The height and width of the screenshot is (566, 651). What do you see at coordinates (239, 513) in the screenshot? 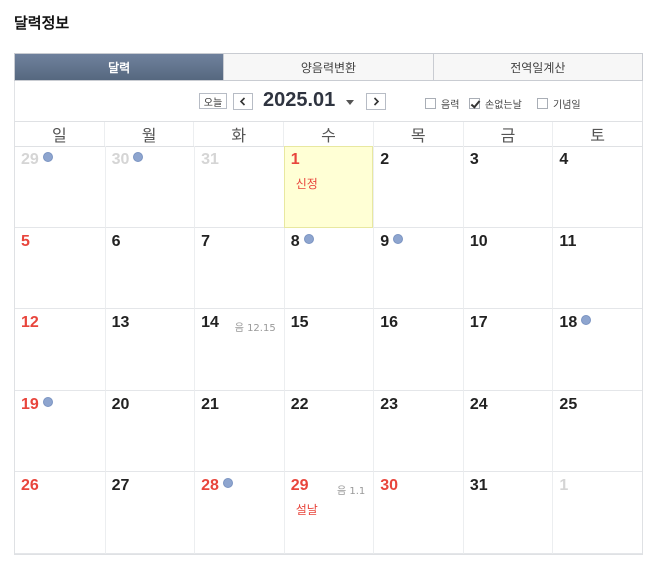
I see `calendar-day-cell: 28` at bounding box center [239, 513].